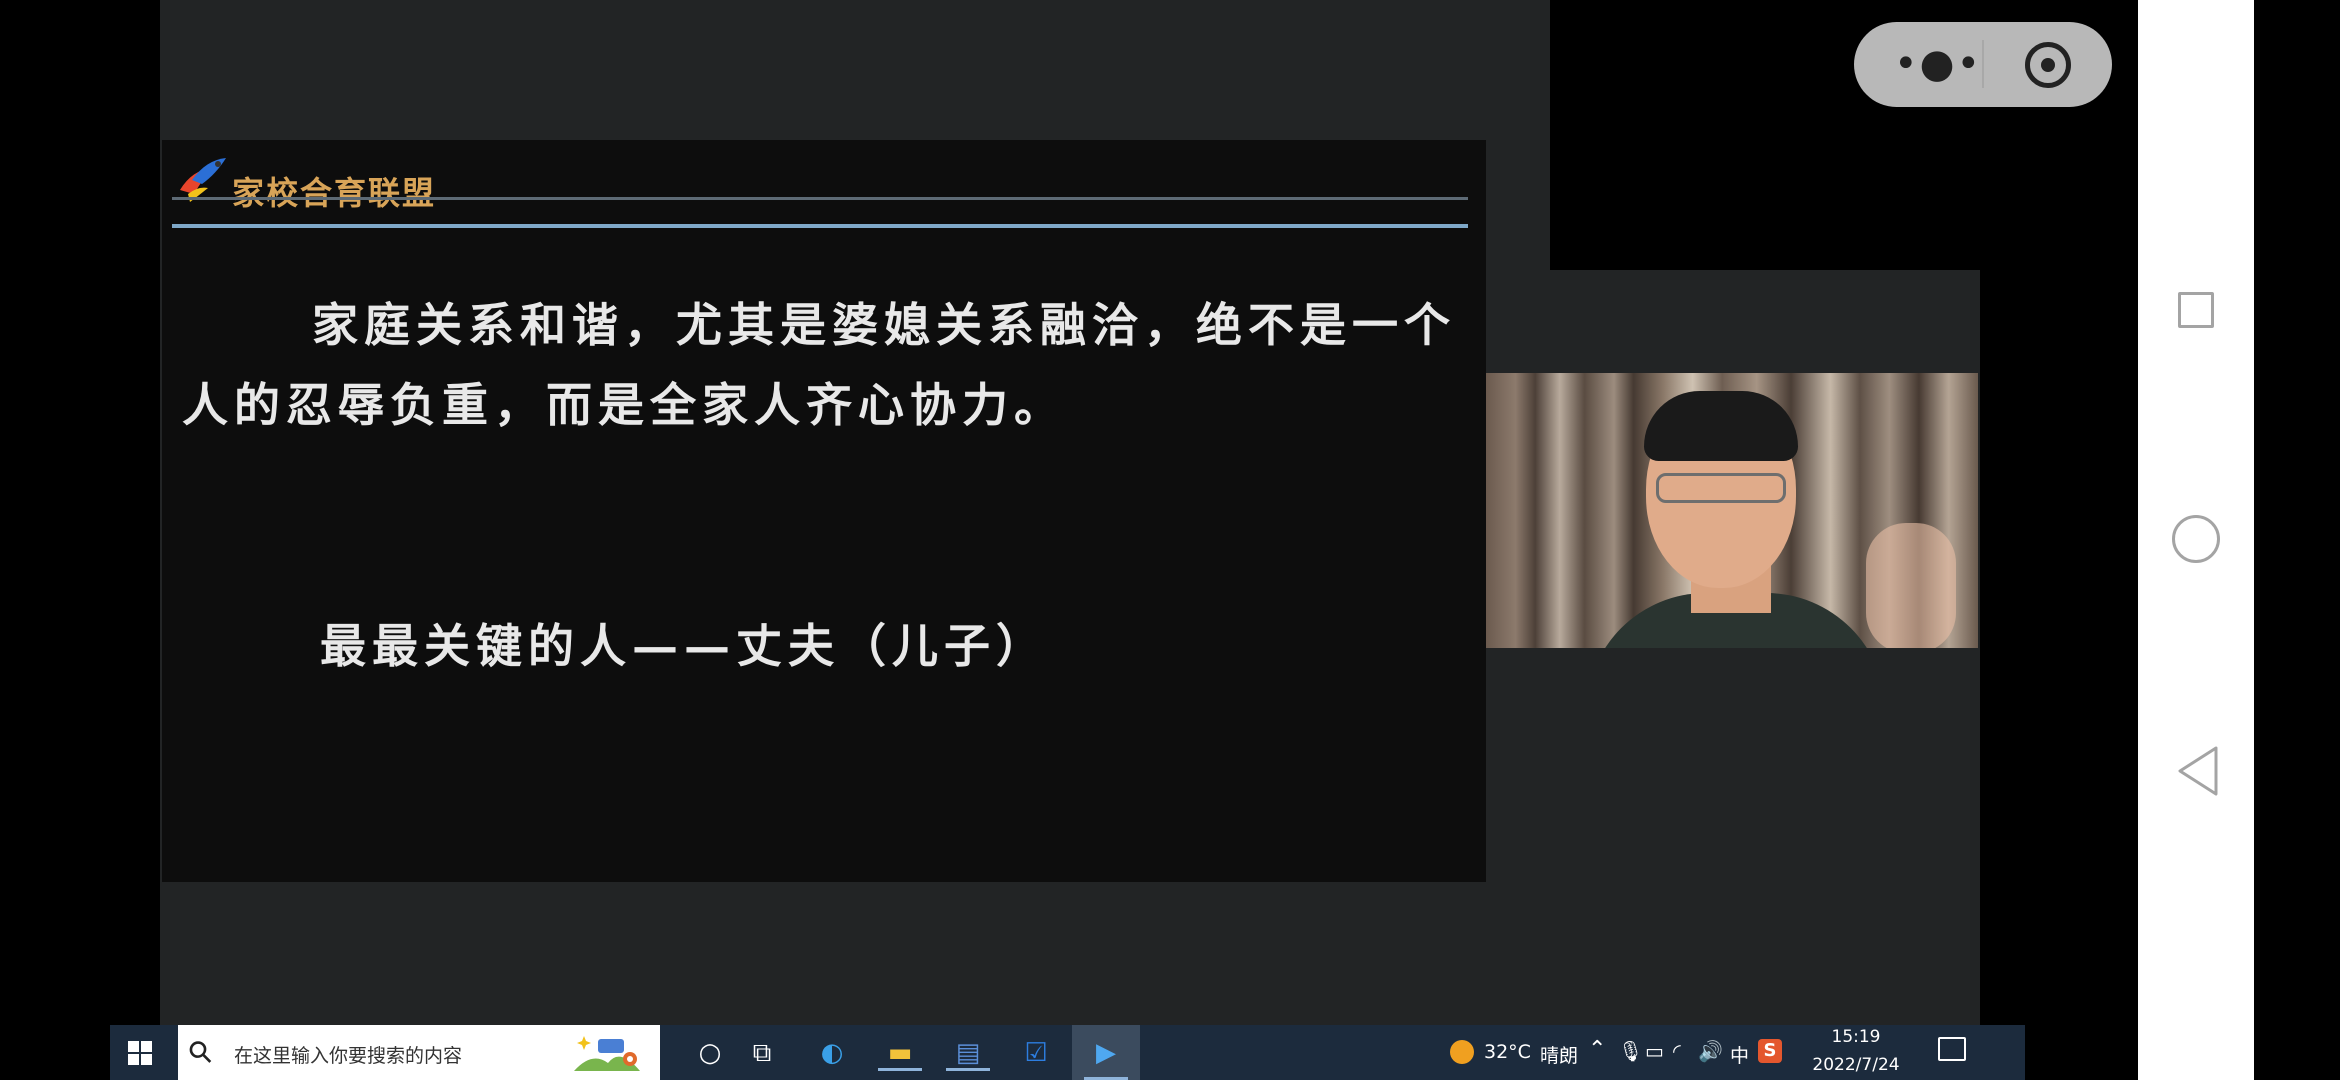 This screenshot has width=2340, height=1080. What do you see at coordinates (201, 1052) in the screenshot?
I see `search-icon: ⚲` at bounding box center [201, 1052].